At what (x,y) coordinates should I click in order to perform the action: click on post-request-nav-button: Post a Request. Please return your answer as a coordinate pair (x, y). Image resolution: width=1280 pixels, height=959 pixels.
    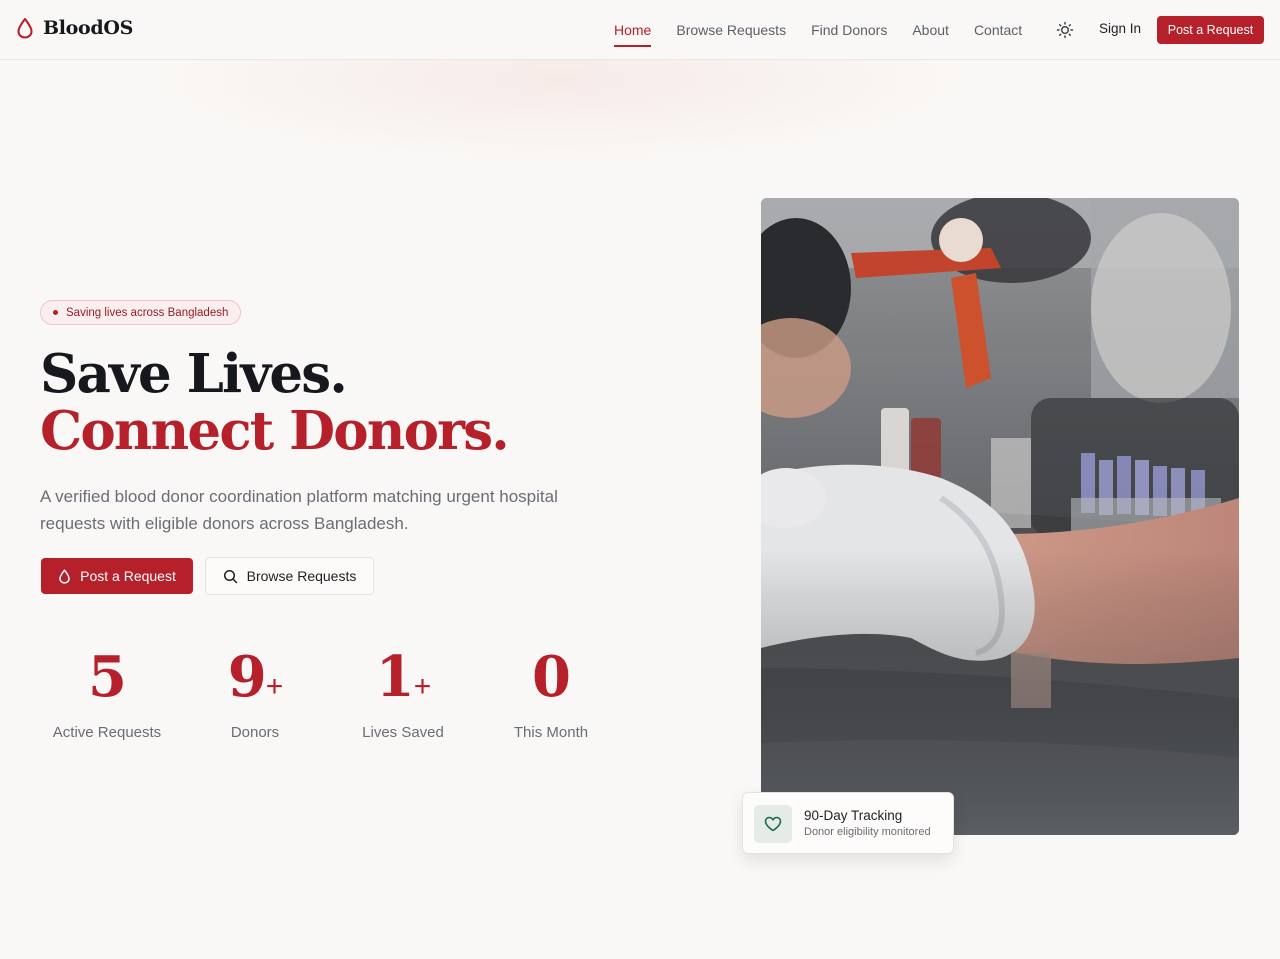
    Looking at the image, I should click on (1210, 30).